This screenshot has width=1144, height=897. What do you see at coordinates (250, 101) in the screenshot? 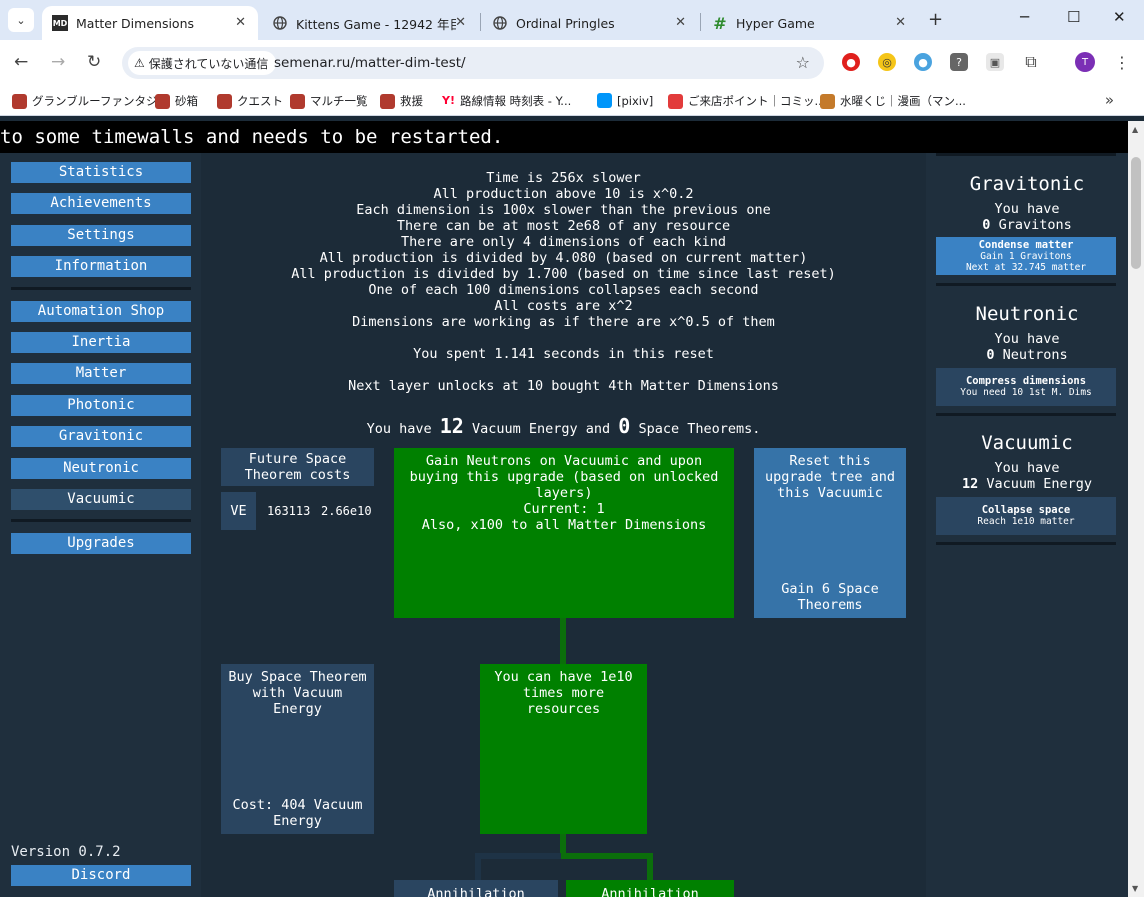
I see `bookmark-item: クエスト` at bounding box center [250, 101].